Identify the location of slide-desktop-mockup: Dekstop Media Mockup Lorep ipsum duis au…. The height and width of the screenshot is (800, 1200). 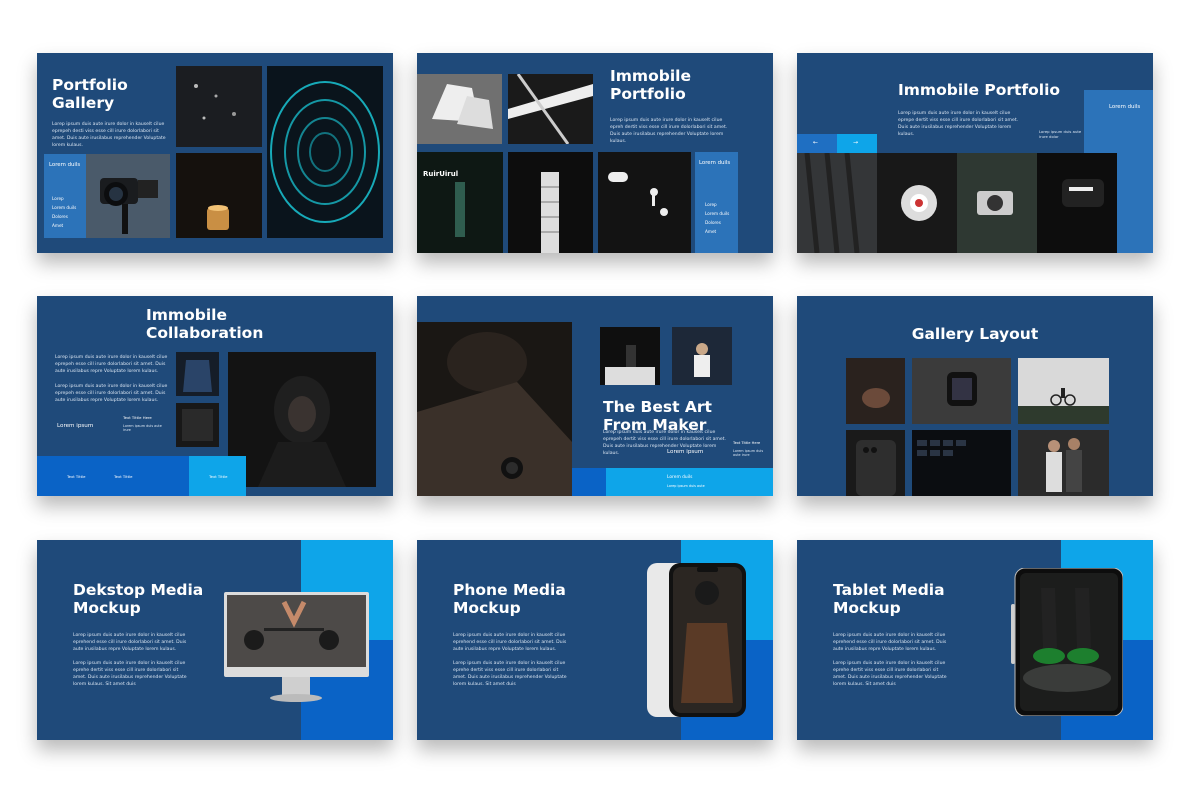
(215, 640).